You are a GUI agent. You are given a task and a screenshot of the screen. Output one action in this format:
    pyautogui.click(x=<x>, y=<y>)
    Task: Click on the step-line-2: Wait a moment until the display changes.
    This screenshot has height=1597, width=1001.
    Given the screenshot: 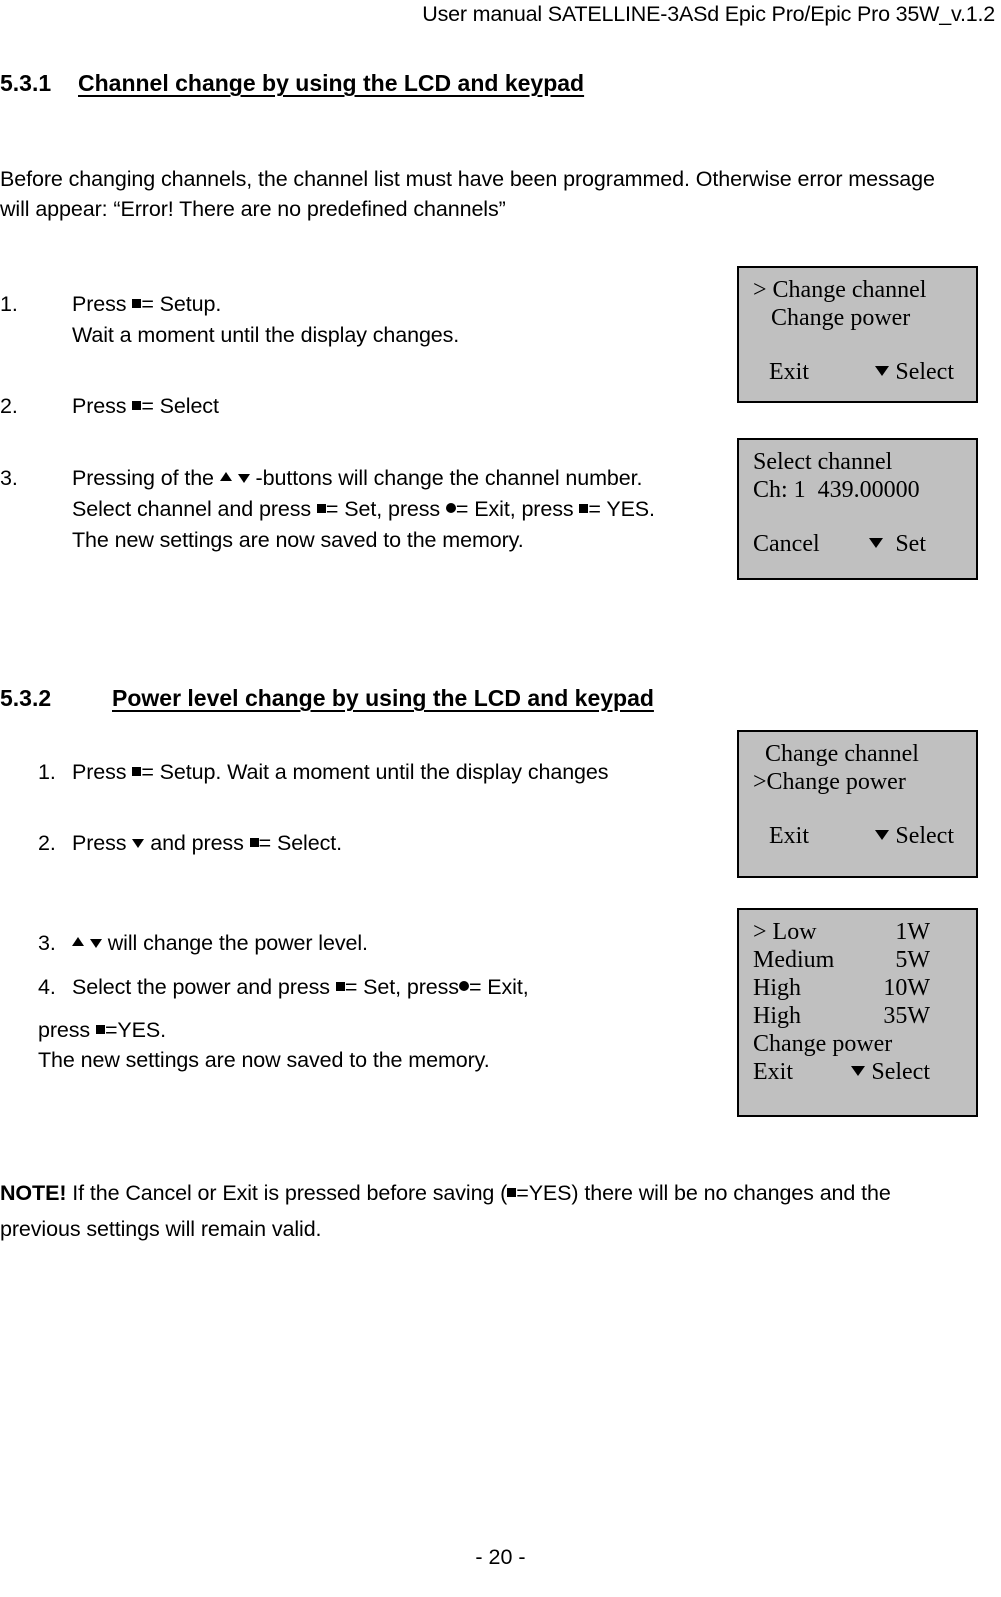 What is the action you would take?
    pyautogui.click(x=266, y=335)
    